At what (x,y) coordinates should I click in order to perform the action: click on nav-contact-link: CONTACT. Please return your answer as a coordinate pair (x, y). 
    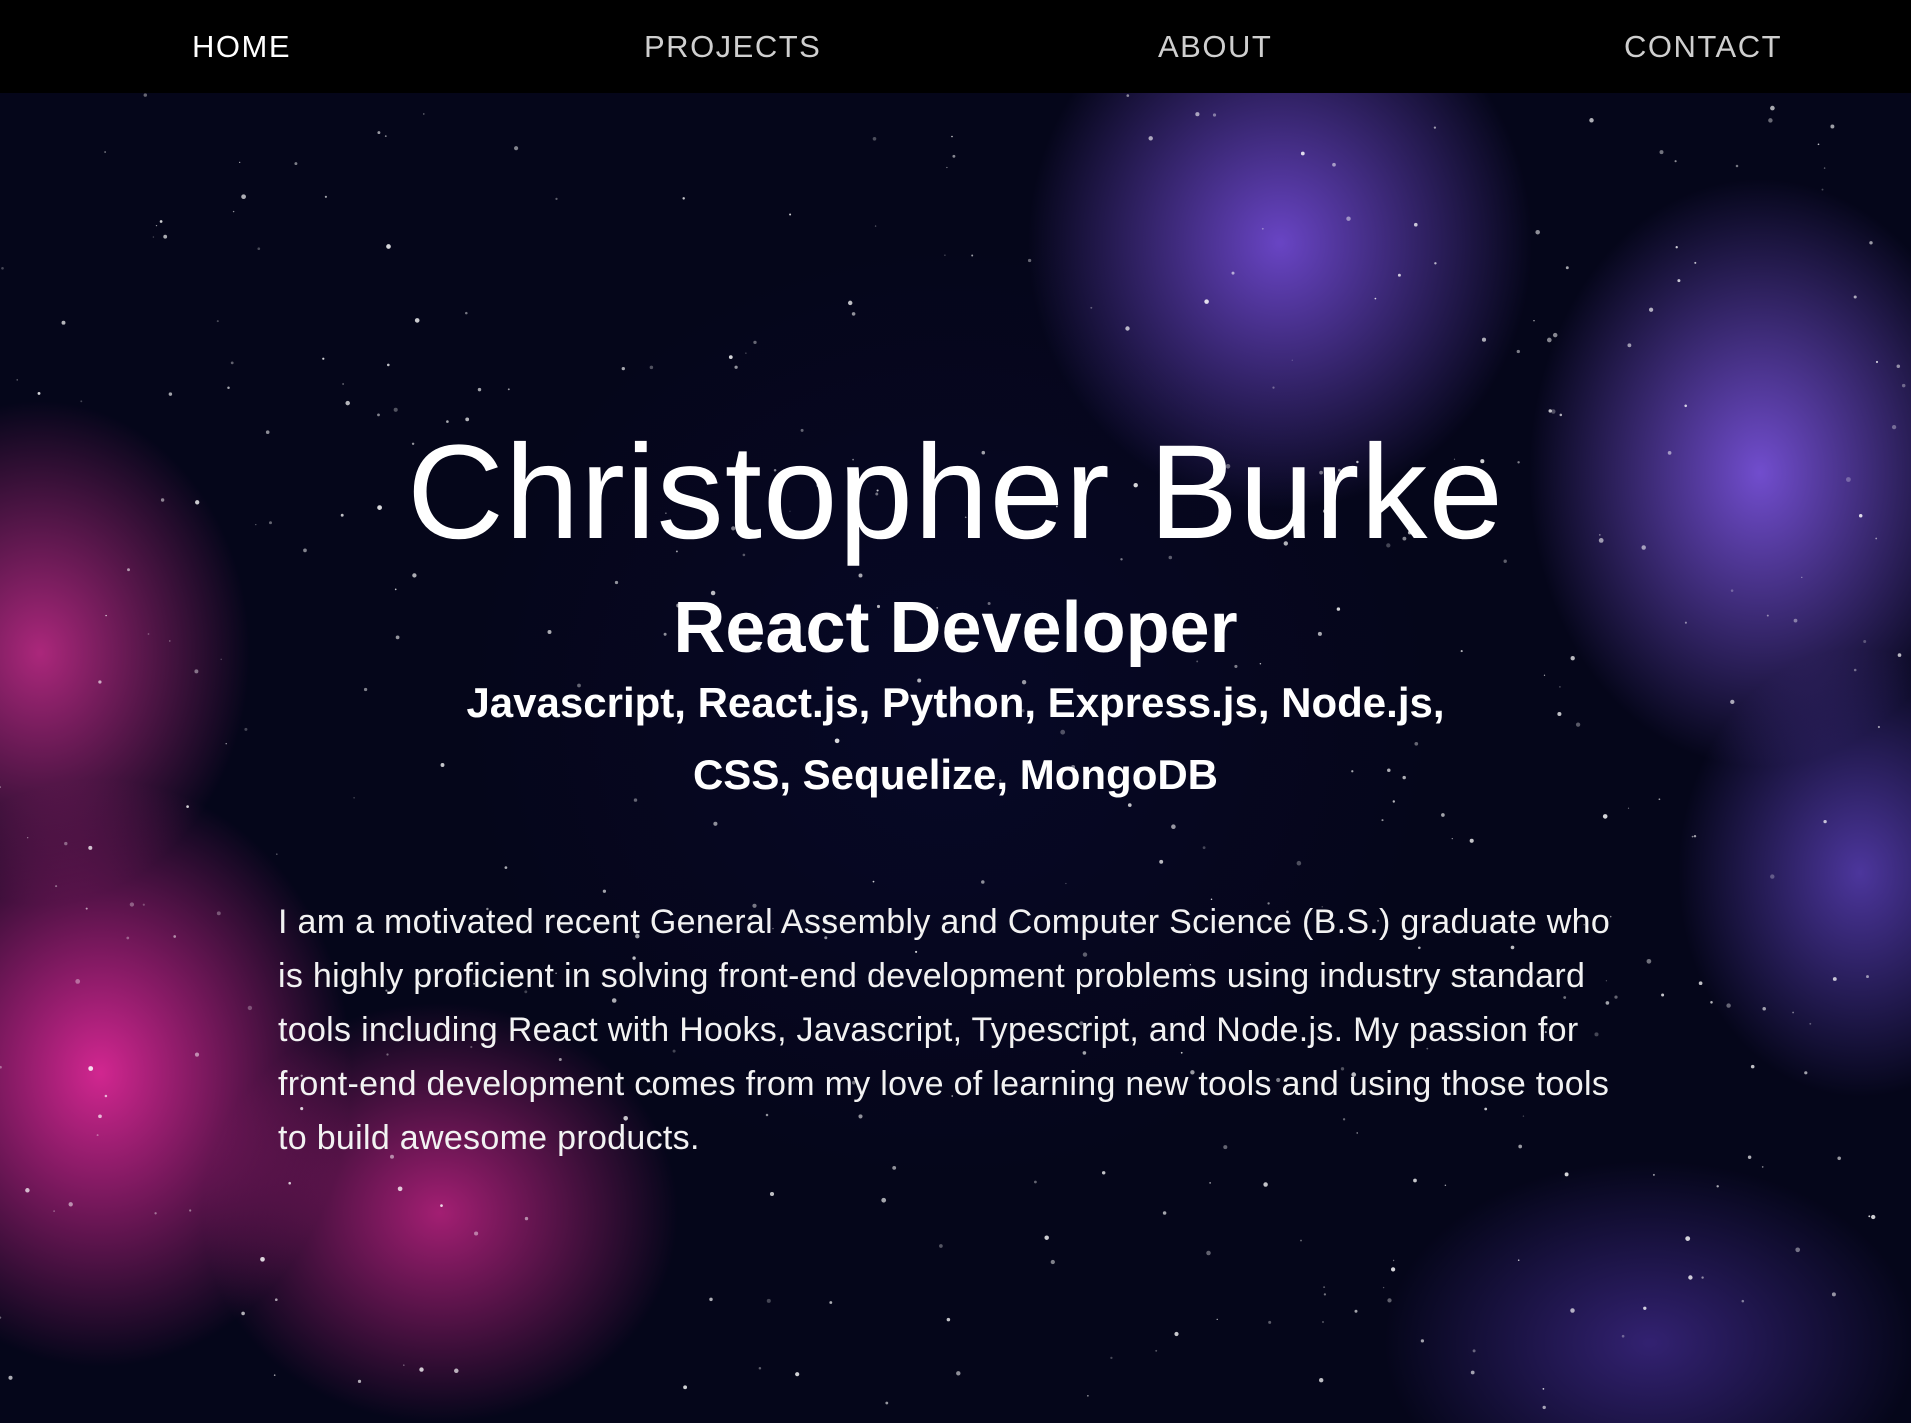
    Looking at the image, I should click on (1703, 46).